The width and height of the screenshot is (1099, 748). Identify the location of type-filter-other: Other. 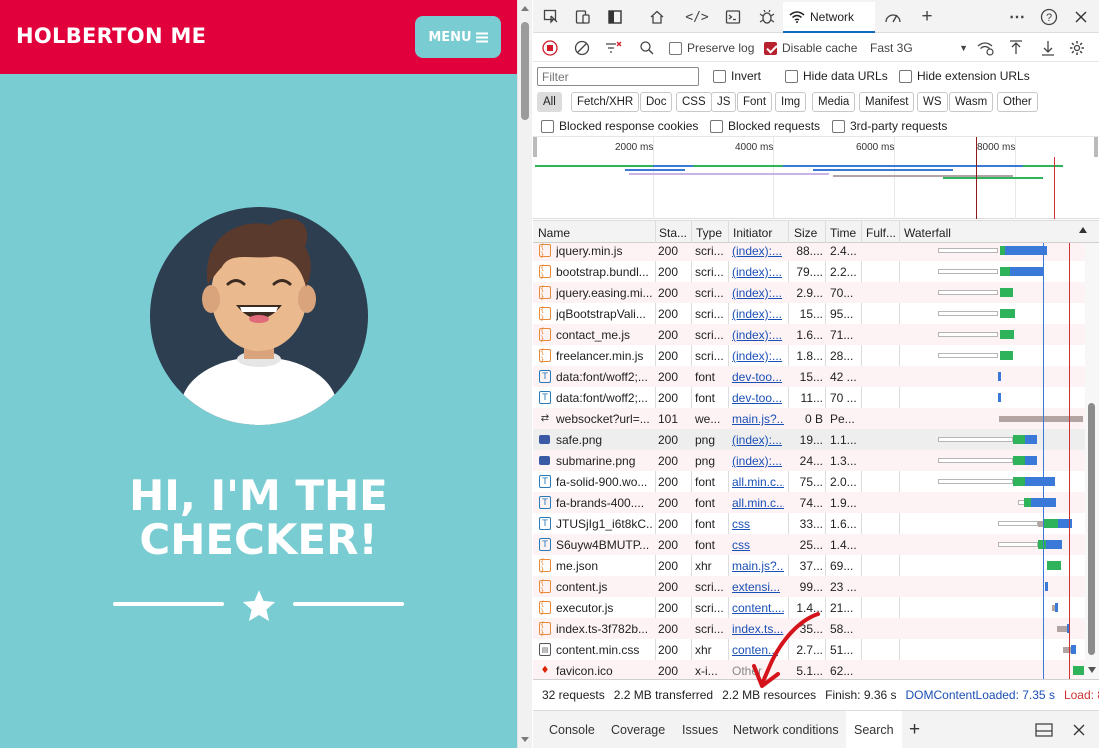
(1017, 102).